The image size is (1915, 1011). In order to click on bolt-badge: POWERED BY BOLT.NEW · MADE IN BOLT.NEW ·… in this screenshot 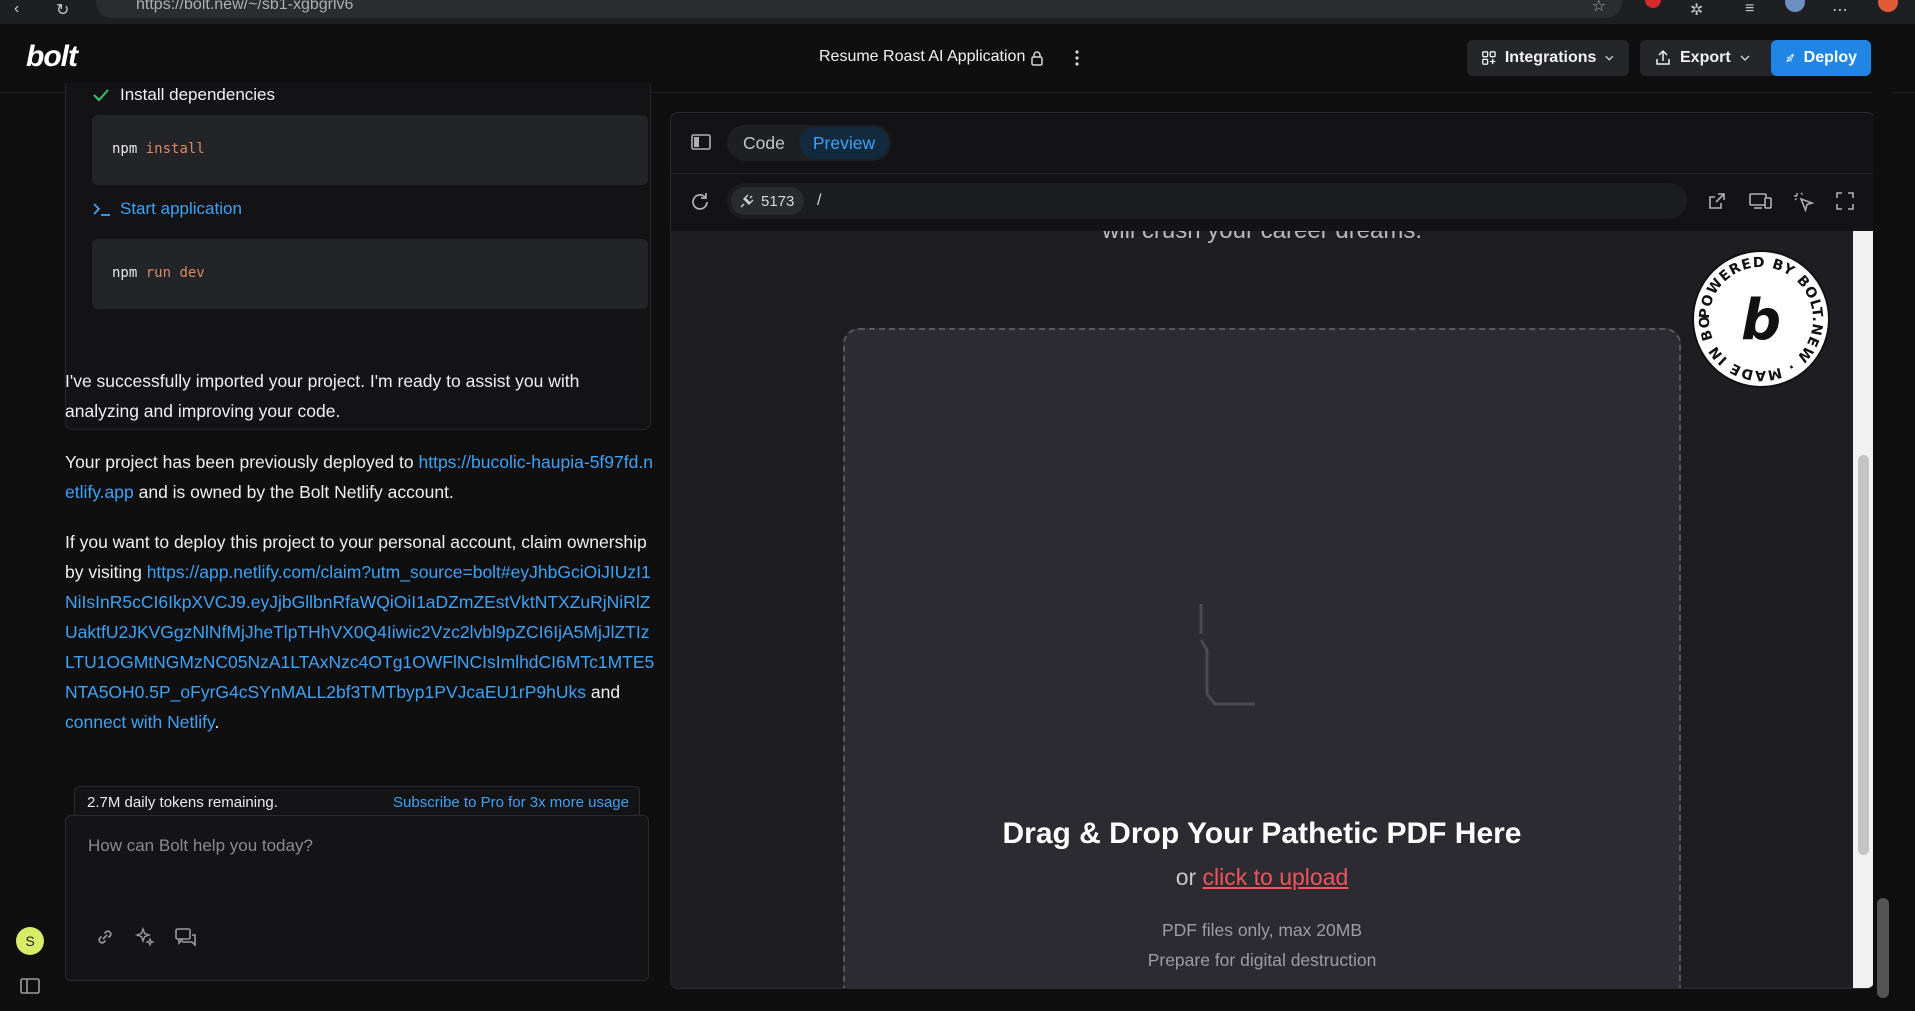, I will do `click(1761, 319)`.